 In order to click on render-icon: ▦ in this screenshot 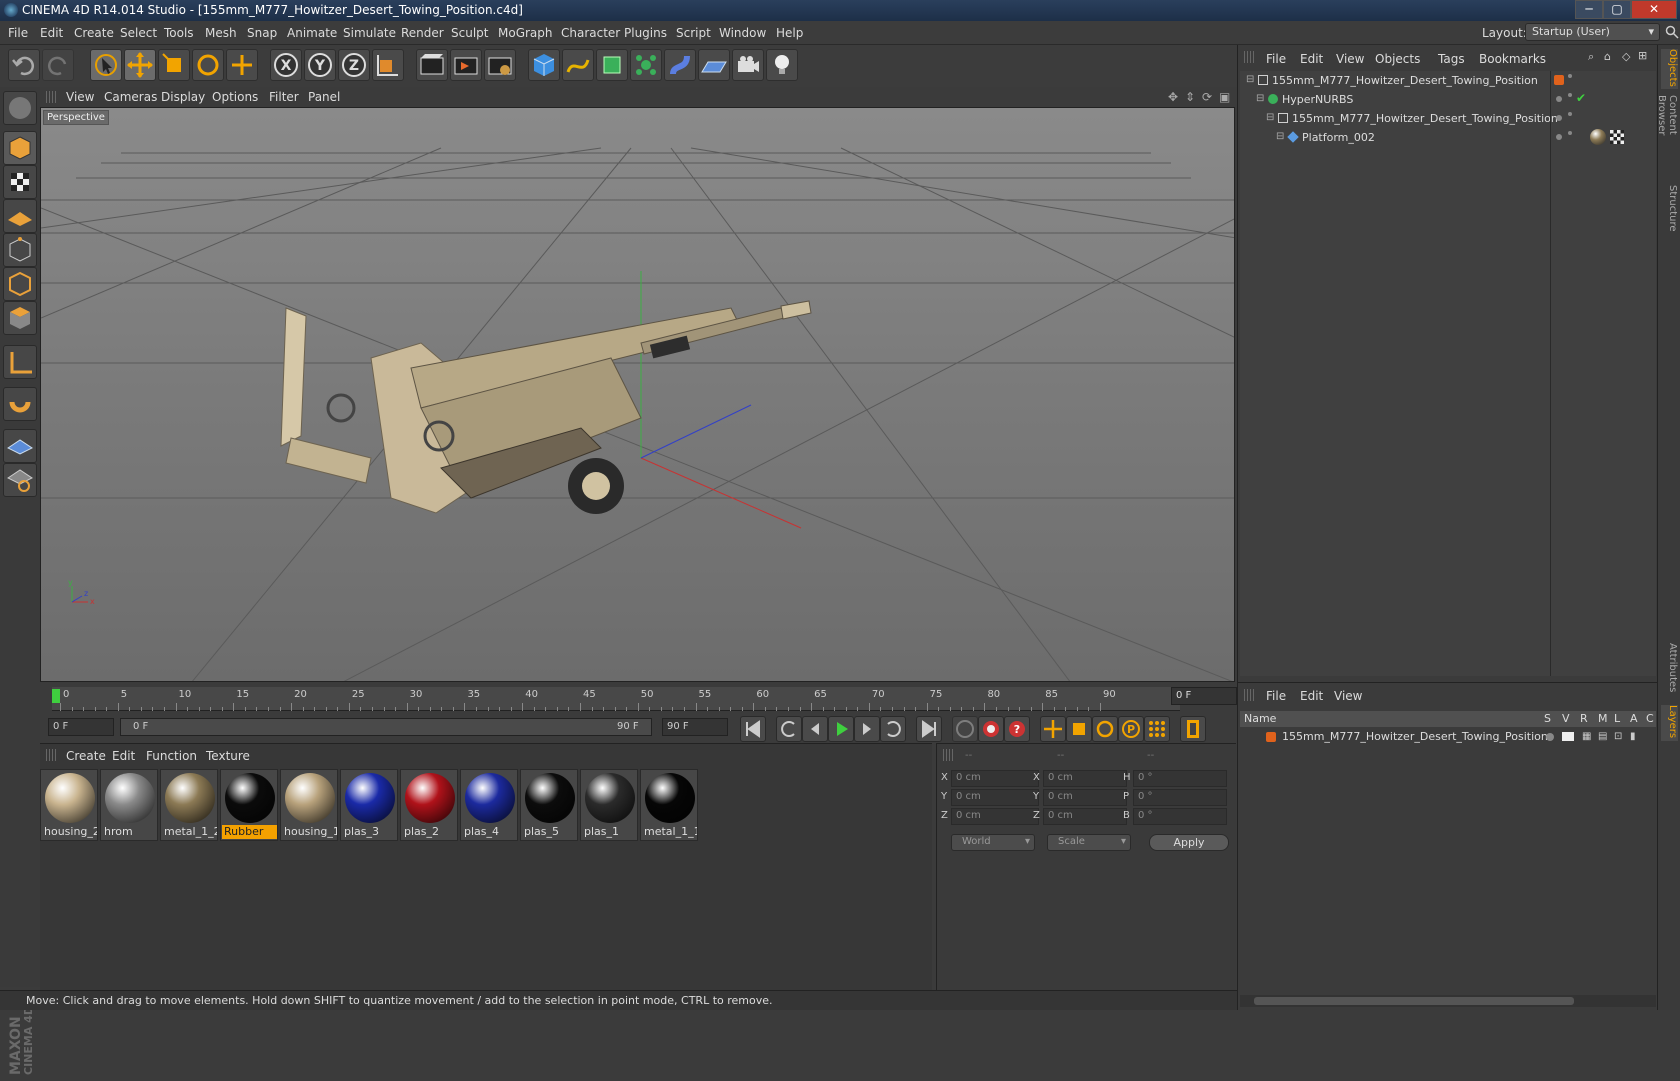, I will do `click(1586, 736)`.